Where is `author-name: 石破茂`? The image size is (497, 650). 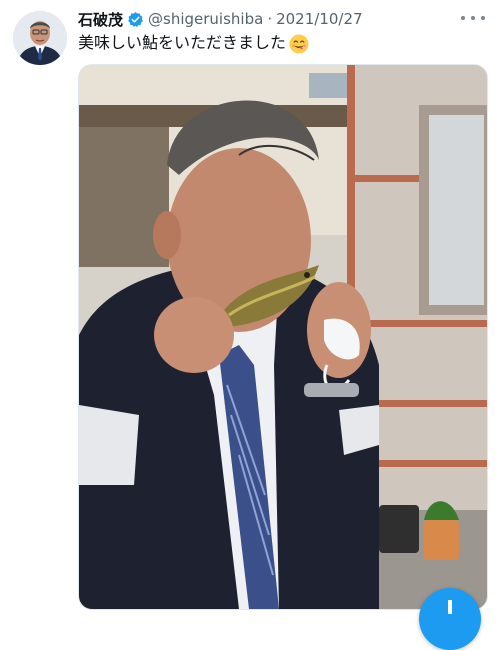
author-name: 石破茂 is located at coordinates (100, 19).